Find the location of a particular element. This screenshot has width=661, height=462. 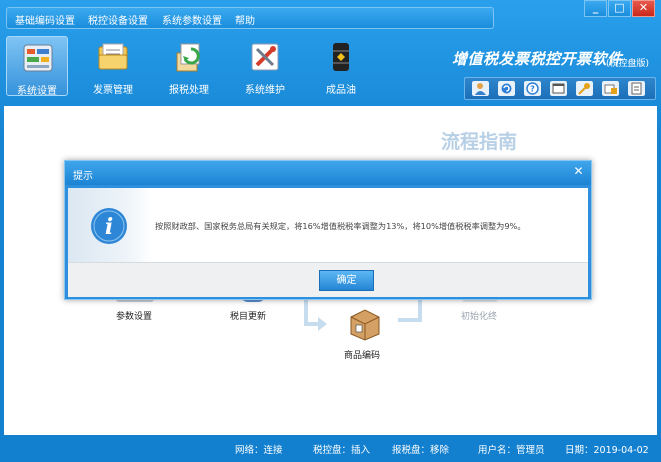

toolbar-label: 报税处理 is located at coordinates (189, 90).